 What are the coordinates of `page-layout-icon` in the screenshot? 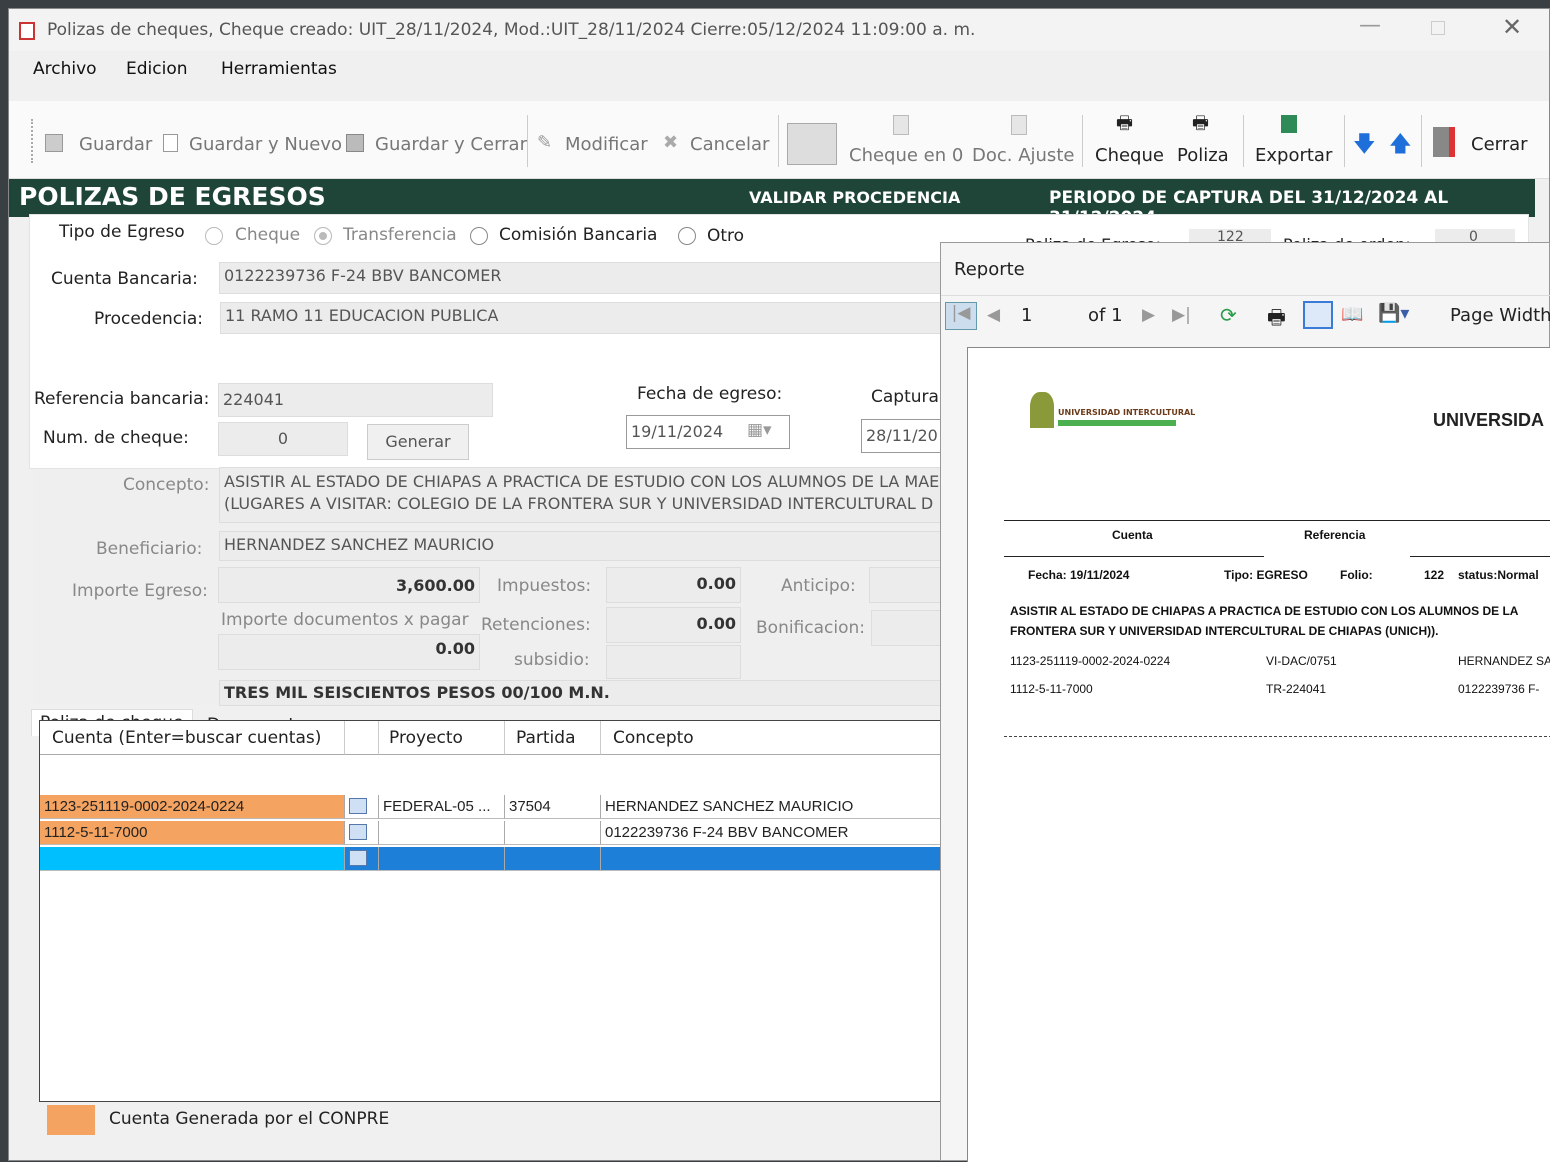 It's located at (1318, 315).